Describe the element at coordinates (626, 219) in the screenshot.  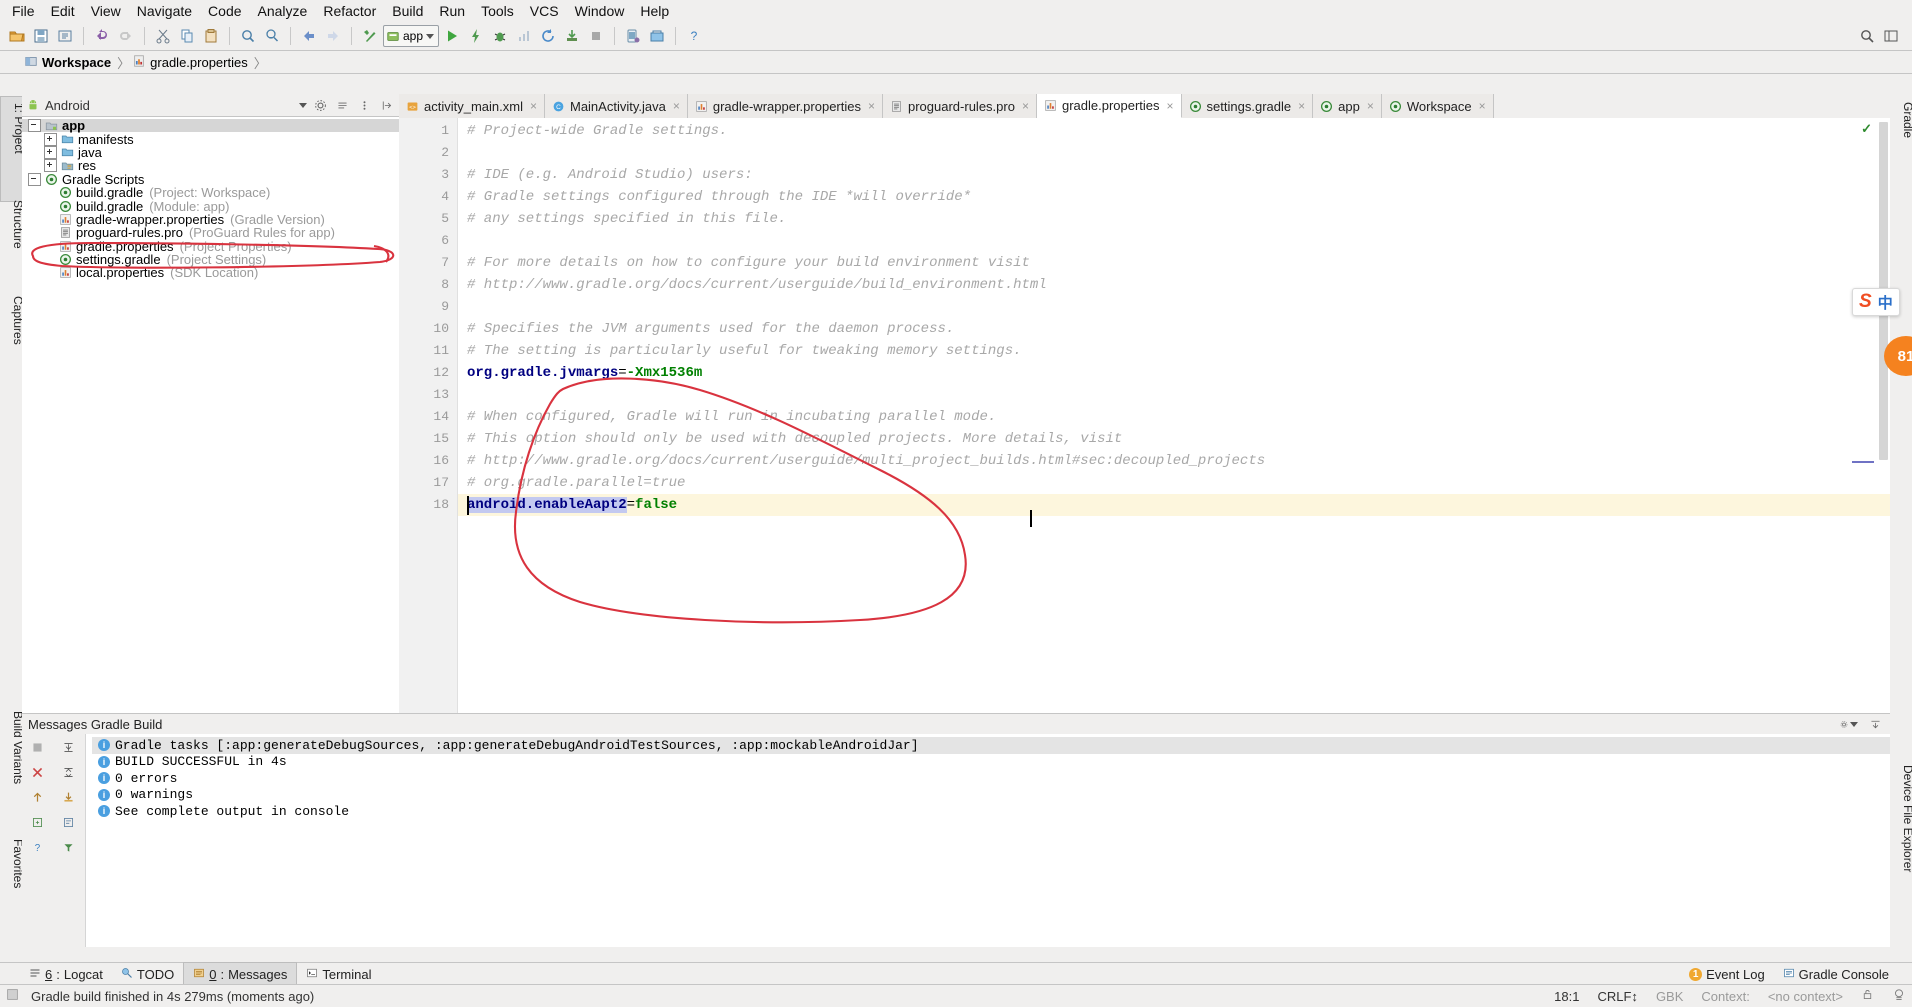
I see `code-line-5: # any settings specified in this file.` at that location.